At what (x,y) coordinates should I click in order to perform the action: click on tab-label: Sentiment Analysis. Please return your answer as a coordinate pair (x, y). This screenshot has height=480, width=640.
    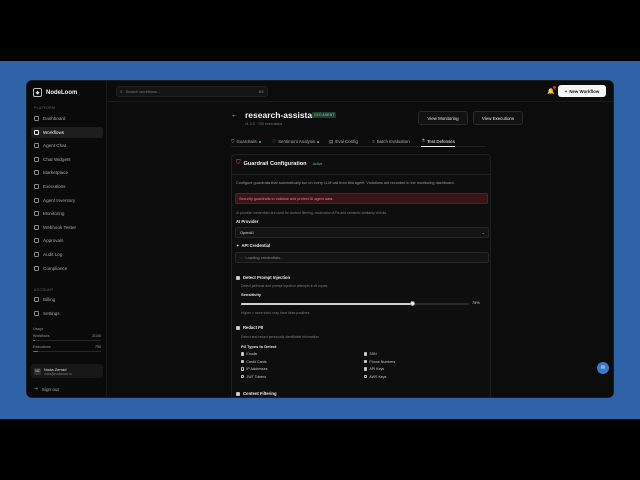
    Looking at the image, I should click on (297, 141).